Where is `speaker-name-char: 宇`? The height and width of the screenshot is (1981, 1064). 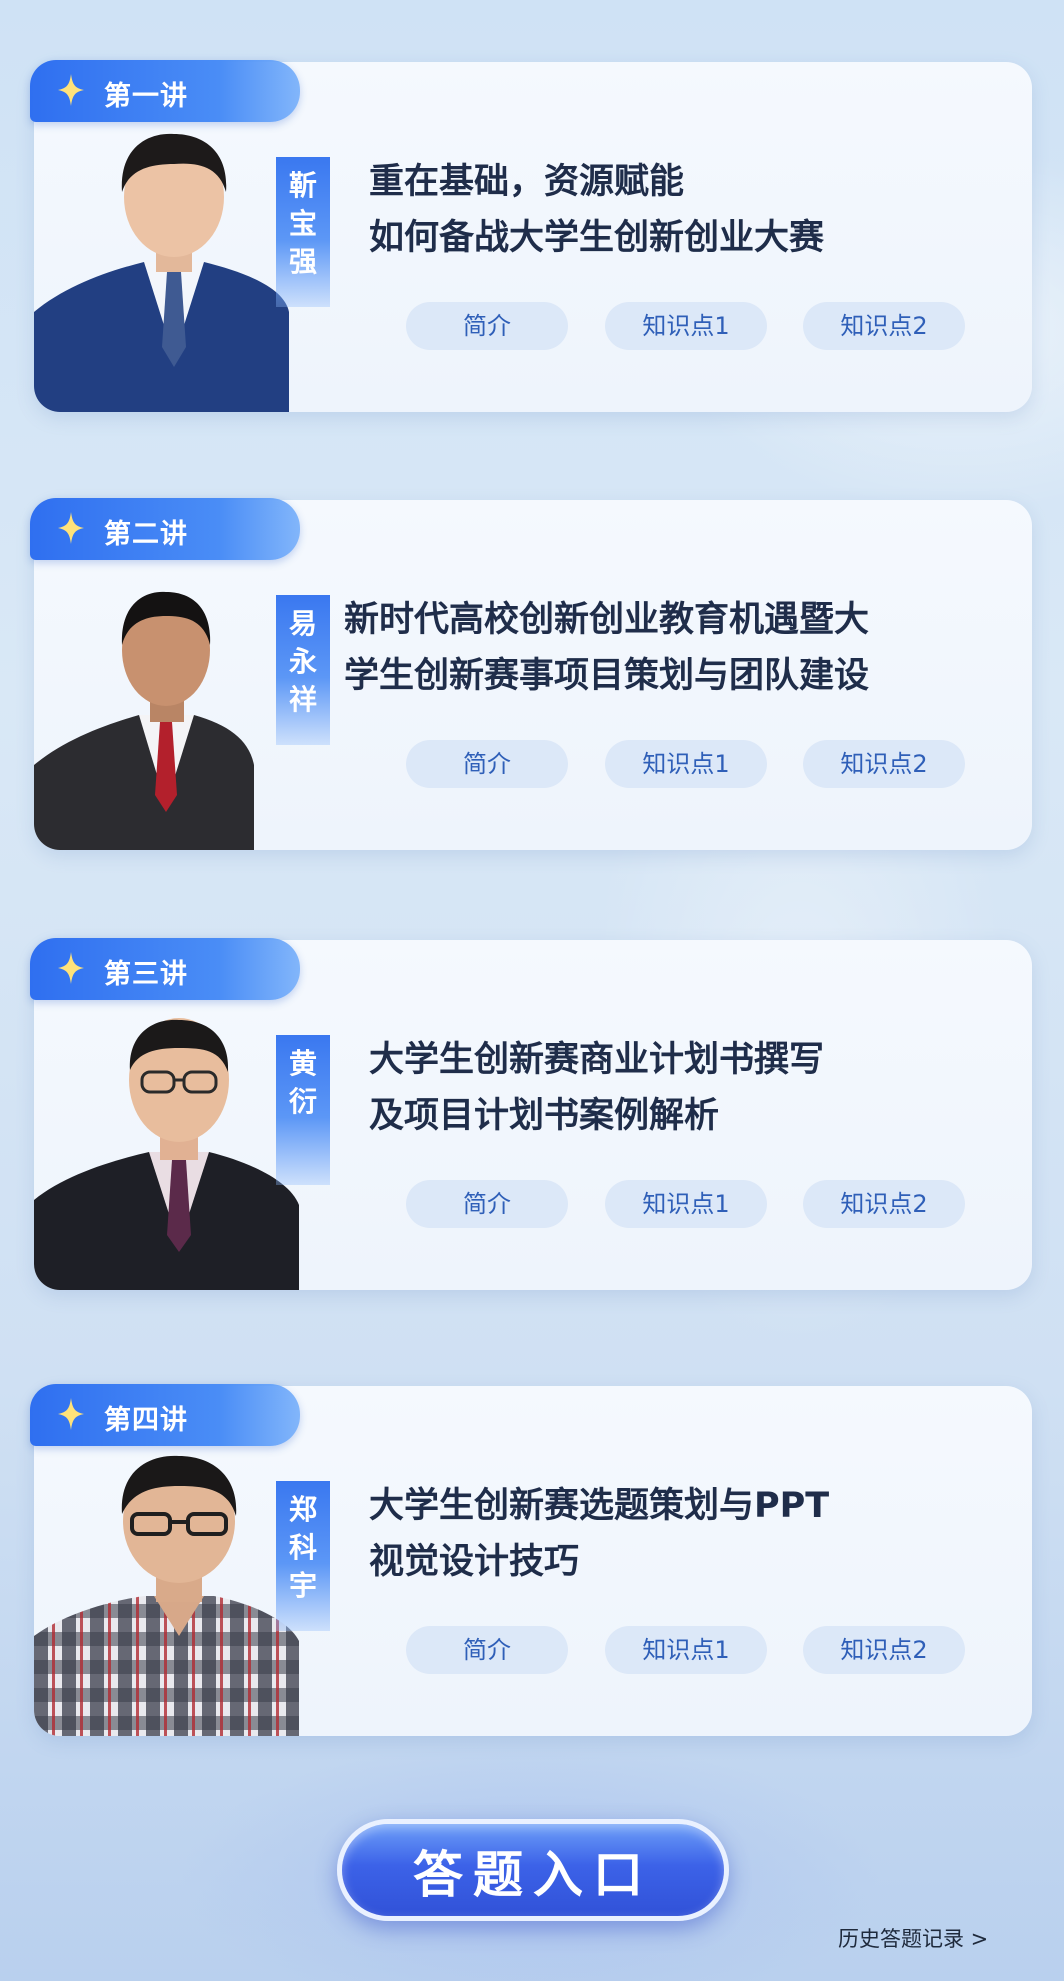 speaker-name-char: 宇 is located at coordinates (302, 1585).